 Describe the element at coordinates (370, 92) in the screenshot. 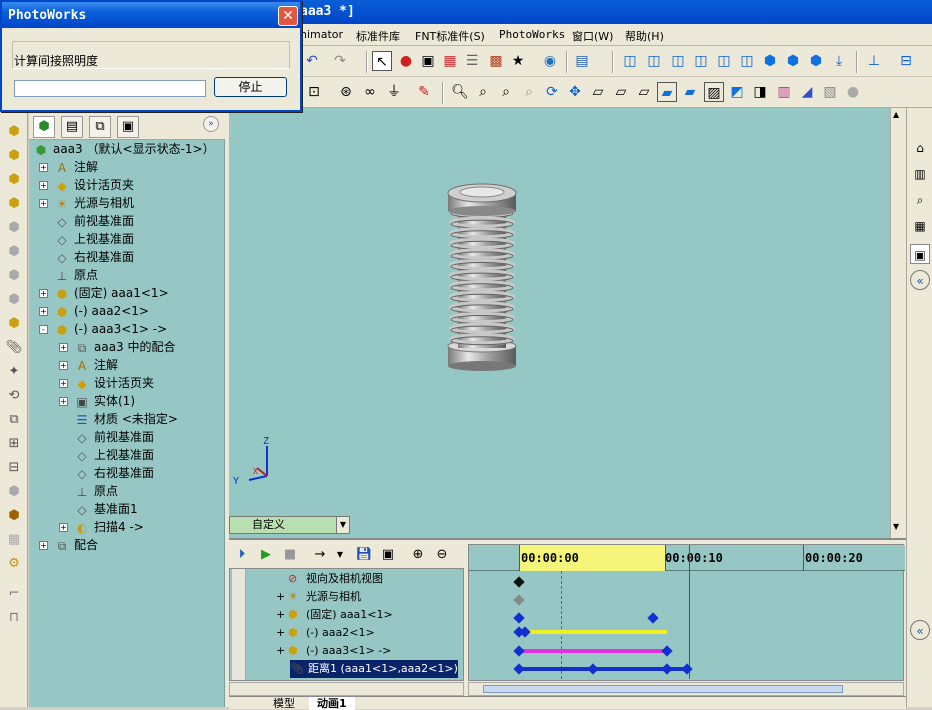

I see `chain-icon: ∞` at that location.